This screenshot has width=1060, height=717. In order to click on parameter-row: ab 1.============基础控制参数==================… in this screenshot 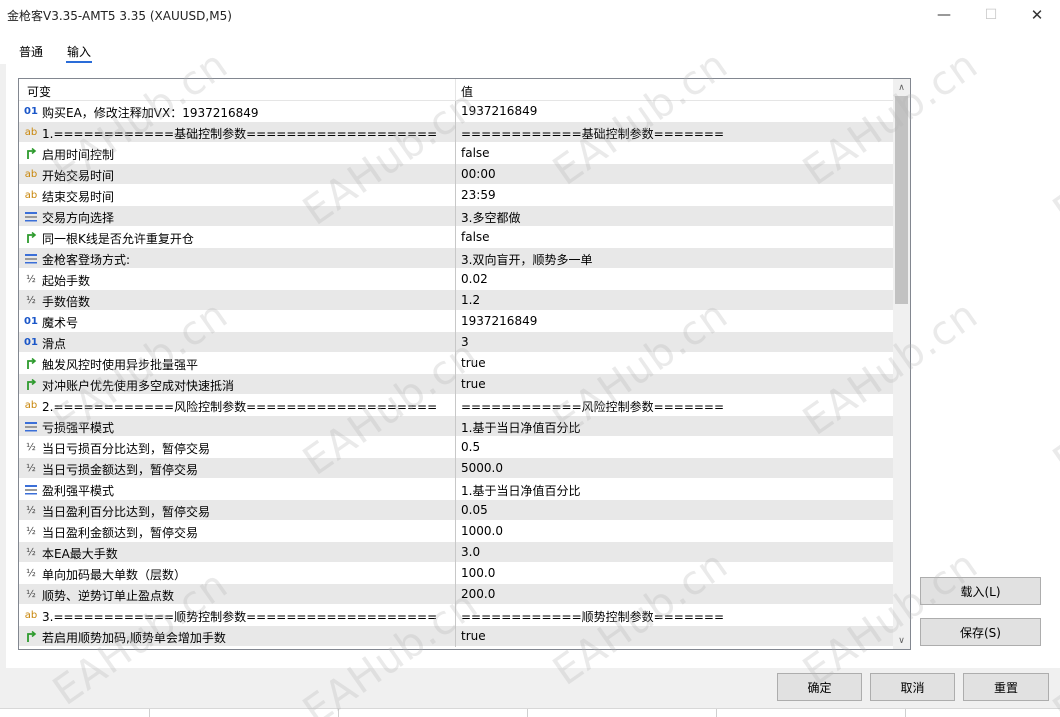, I will do `click(456, 132)`.